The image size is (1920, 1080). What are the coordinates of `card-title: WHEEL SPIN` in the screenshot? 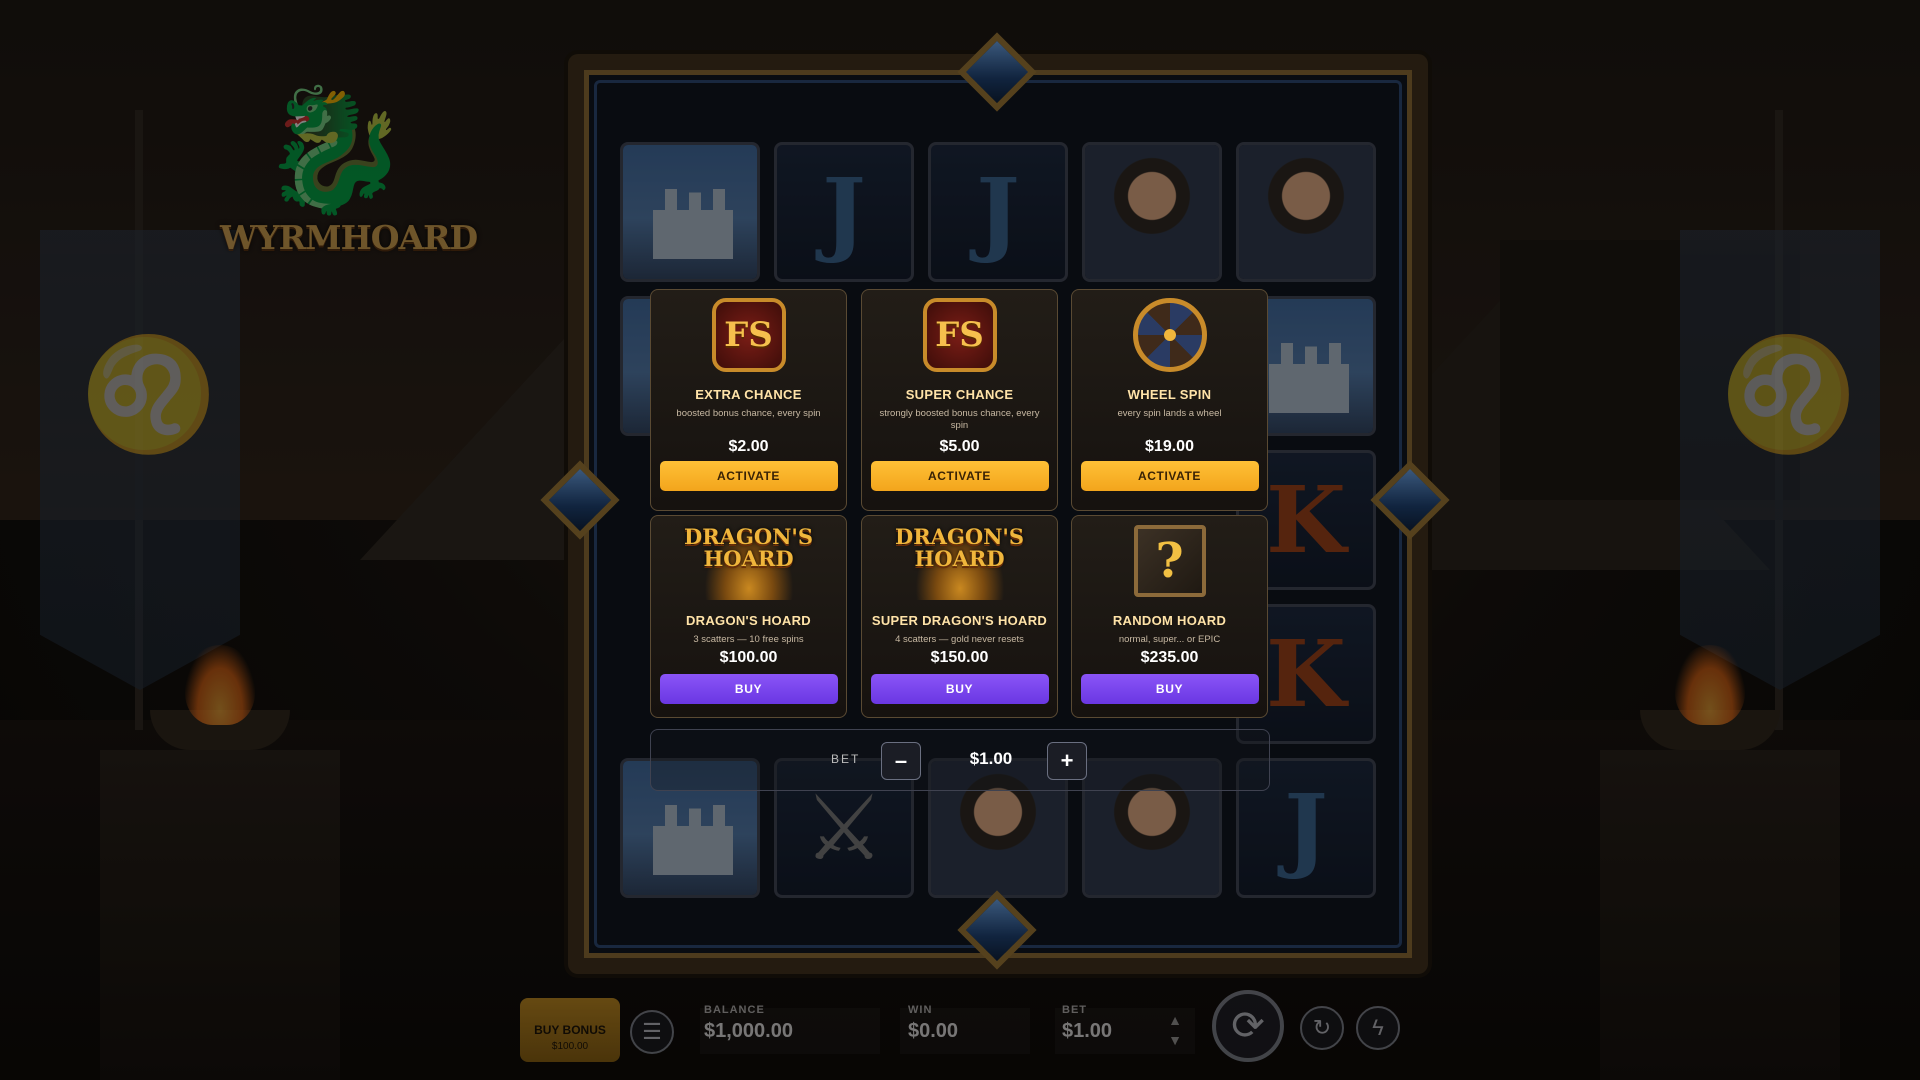 It's located at (1169, 394).